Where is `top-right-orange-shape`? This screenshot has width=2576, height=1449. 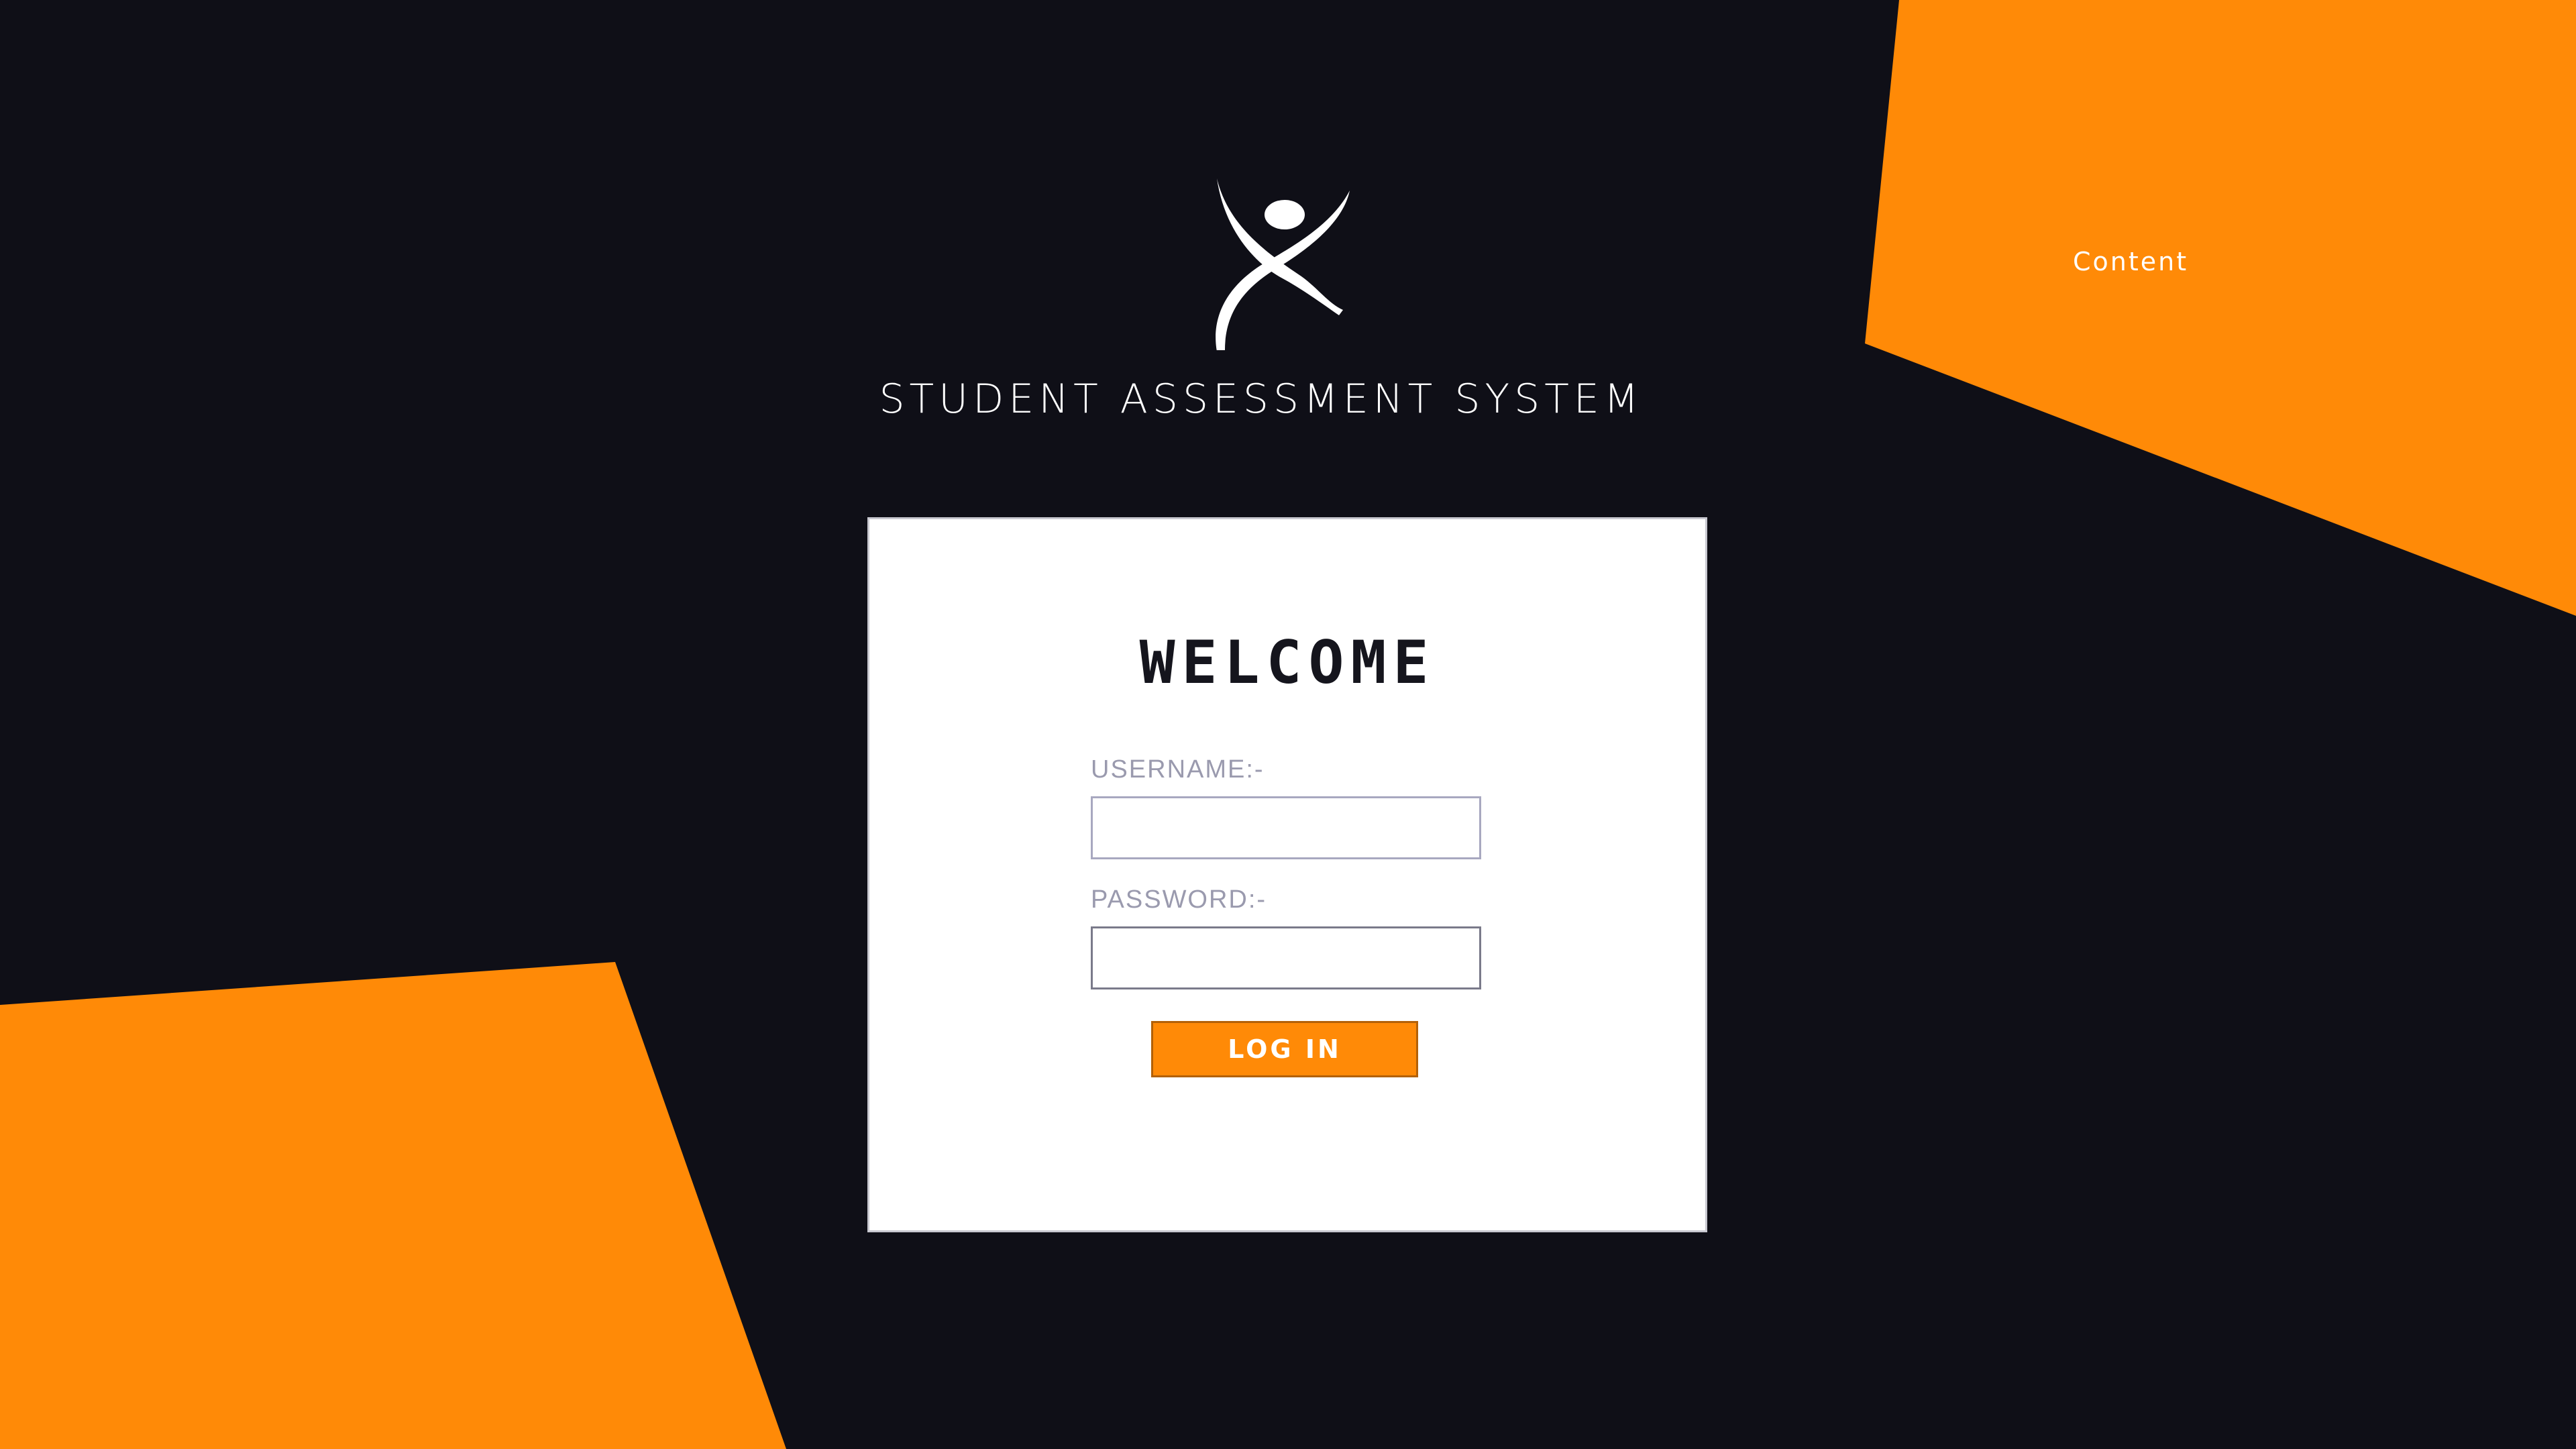 top-right-orange-shape is located at coordinates (2220, 308).